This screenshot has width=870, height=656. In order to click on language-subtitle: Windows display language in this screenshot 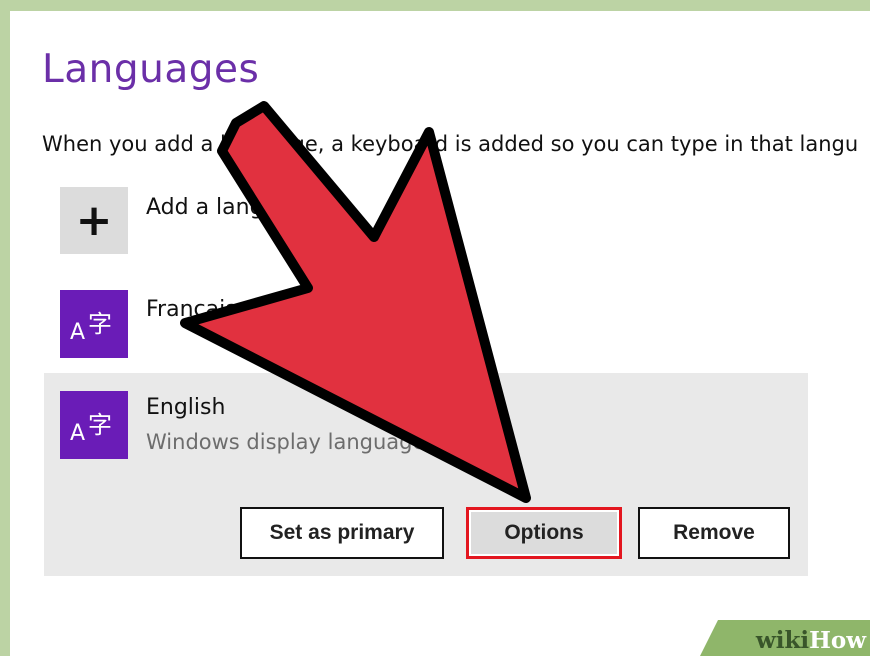, I will do `click(286, 442)`.